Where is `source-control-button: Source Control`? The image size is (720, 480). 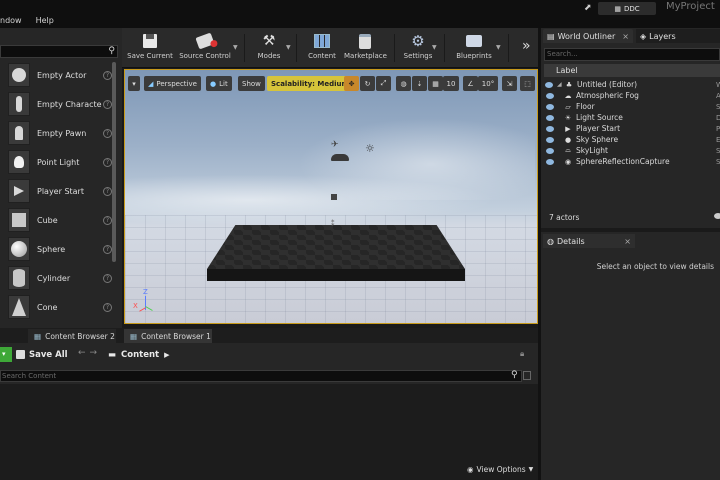
source-control-button: Source Control is located at coordinates (205, 49).